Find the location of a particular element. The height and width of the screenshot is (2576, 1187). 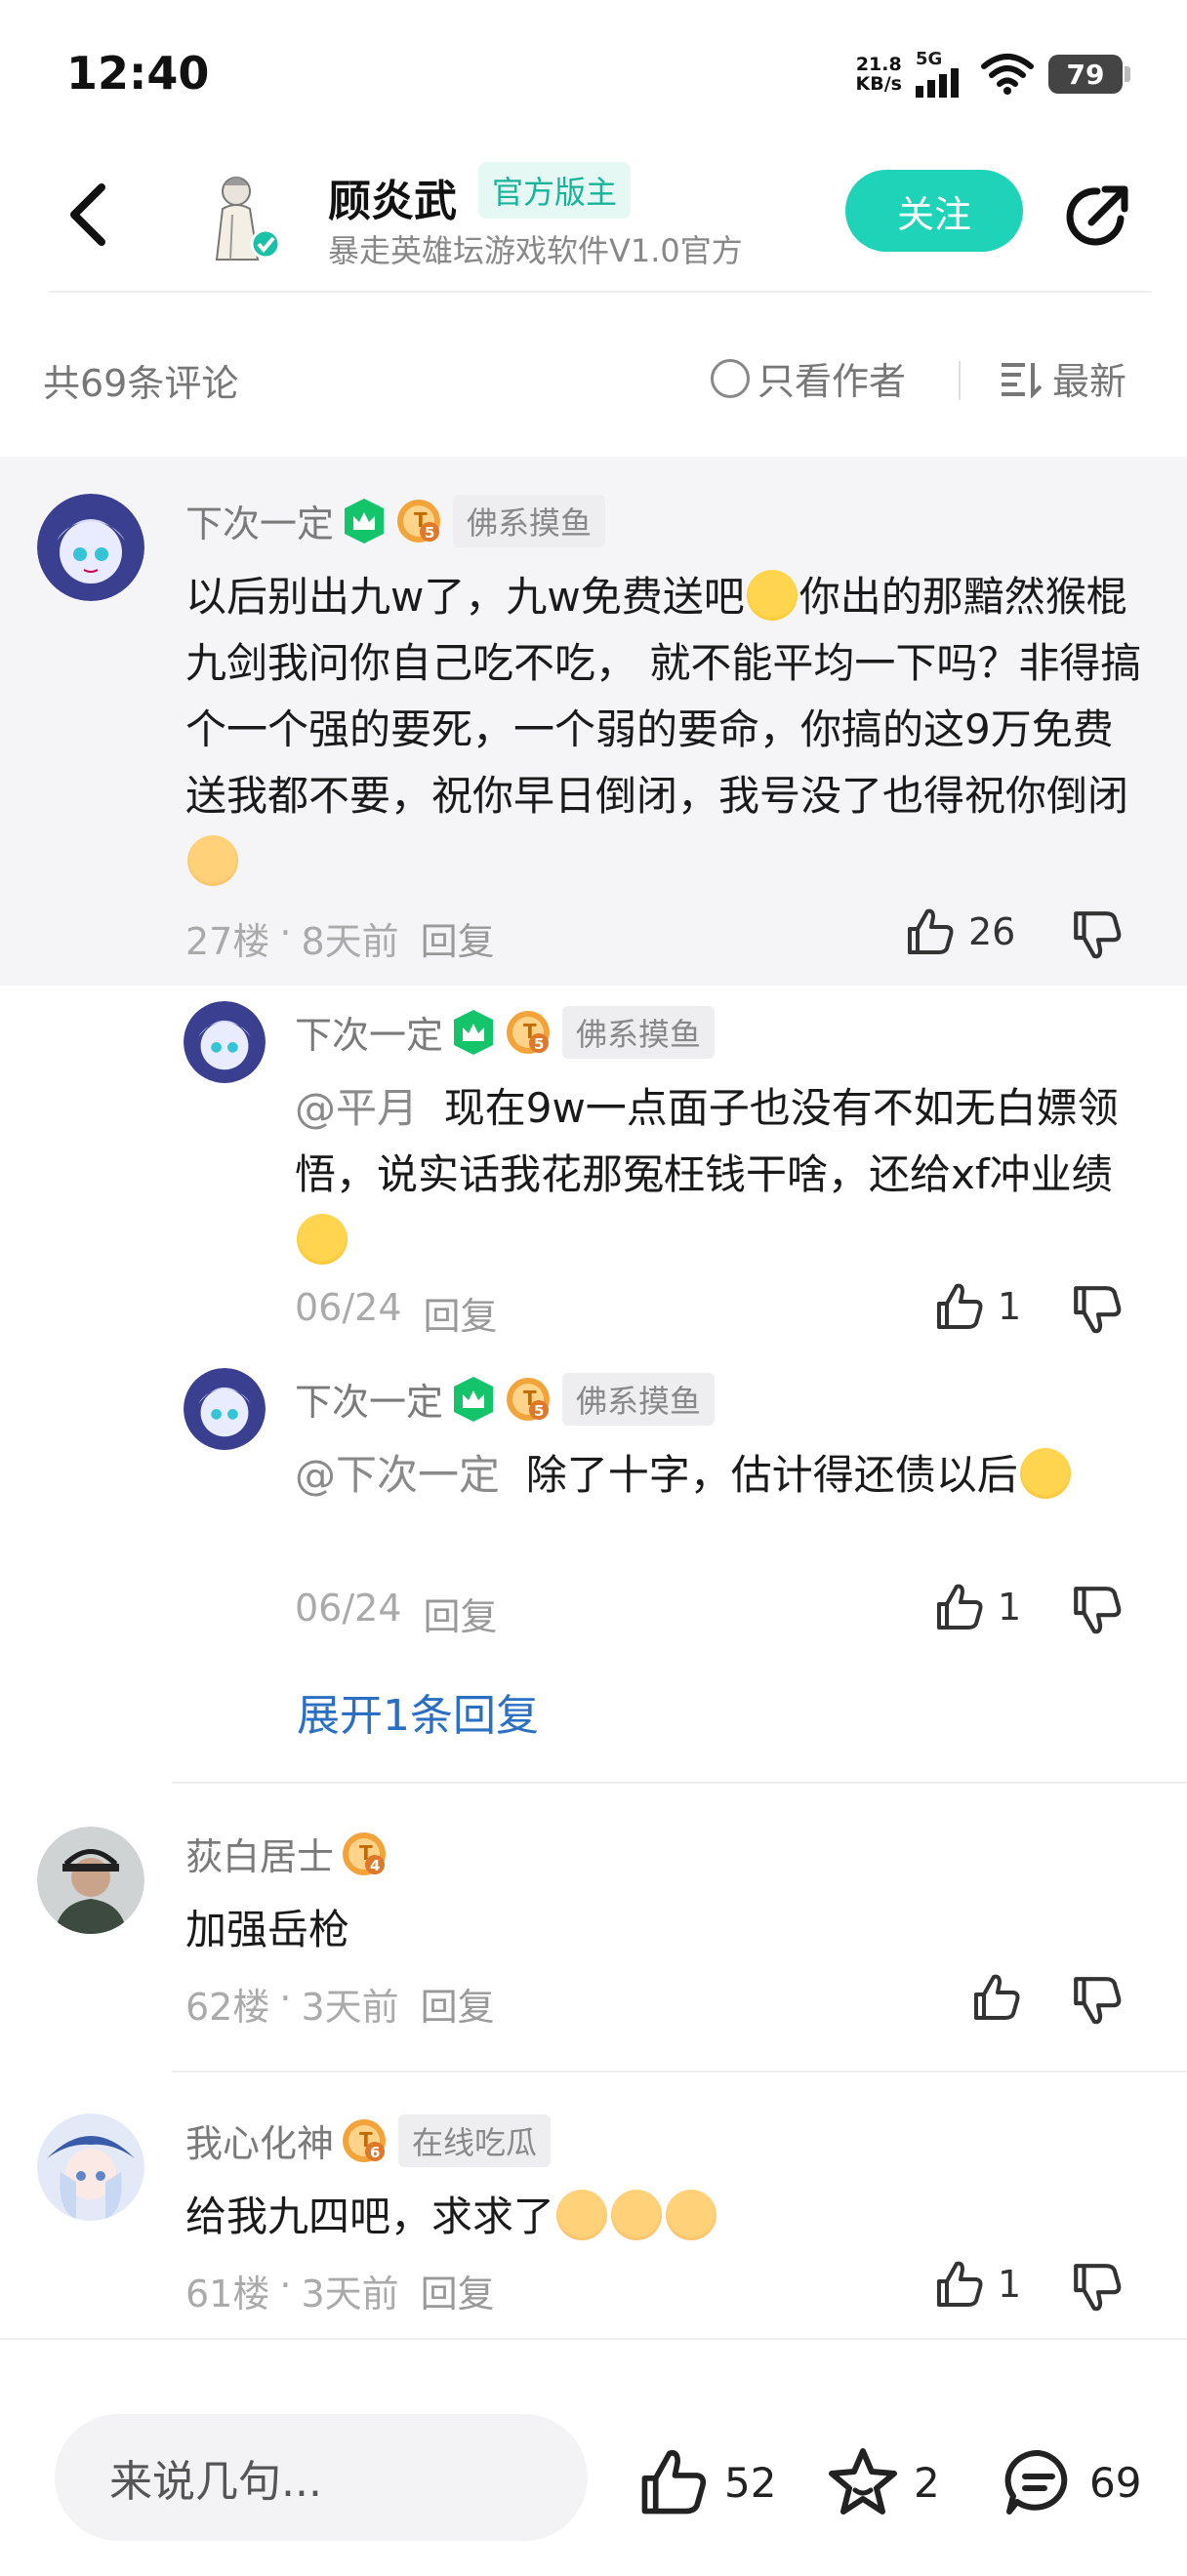

like-button is located at coordinates (996, 1997).